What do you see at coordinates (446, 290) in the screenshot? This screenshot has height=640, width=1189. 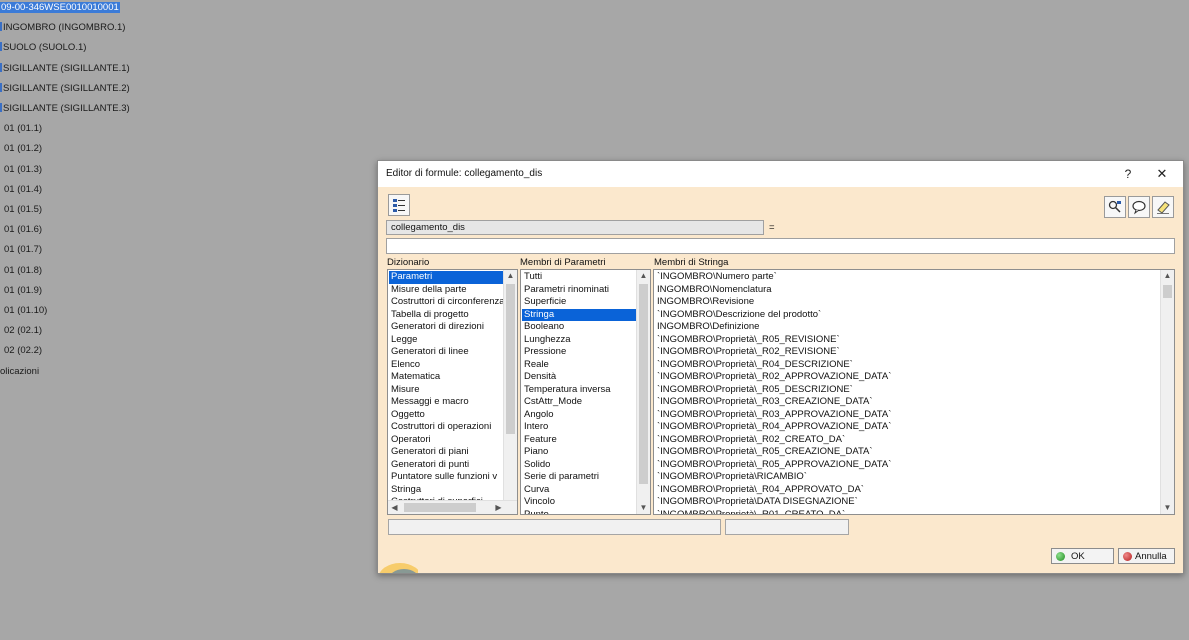 I see `dictionary-item: Misure della parte` at bounding box center [446, 290].